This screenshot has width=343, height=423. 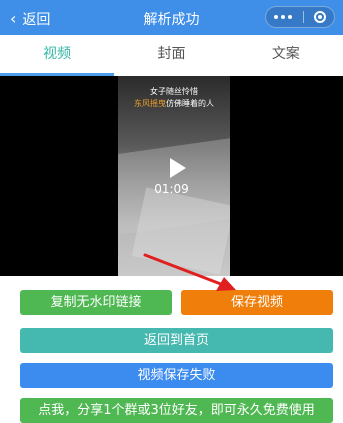 I want to click on back-to-home-button: 返回到首页, so click(x=176, y=340).